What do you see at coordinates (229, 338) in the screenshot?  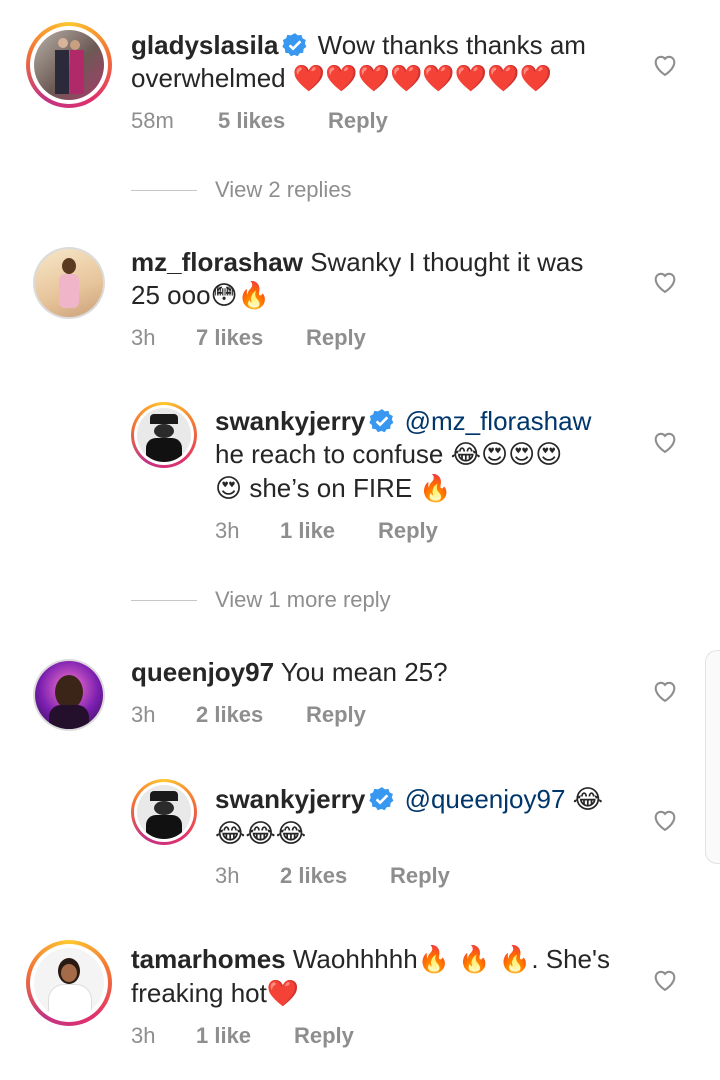 I see `likes-count: 7 likes` at bounding box center [229, 338].